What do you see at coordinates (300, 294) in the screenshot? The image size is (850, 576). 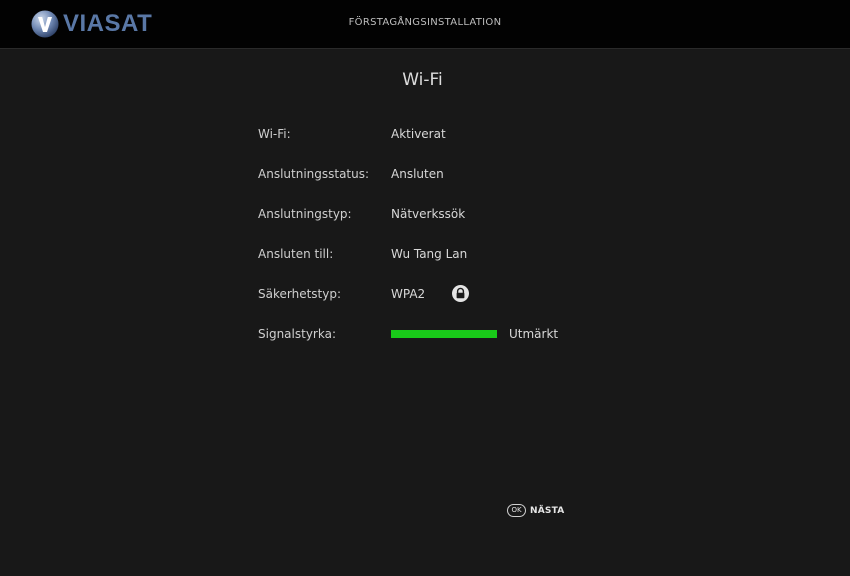 I see `row-label: Säkerhetstyp:` at bounding box center [300, 294].